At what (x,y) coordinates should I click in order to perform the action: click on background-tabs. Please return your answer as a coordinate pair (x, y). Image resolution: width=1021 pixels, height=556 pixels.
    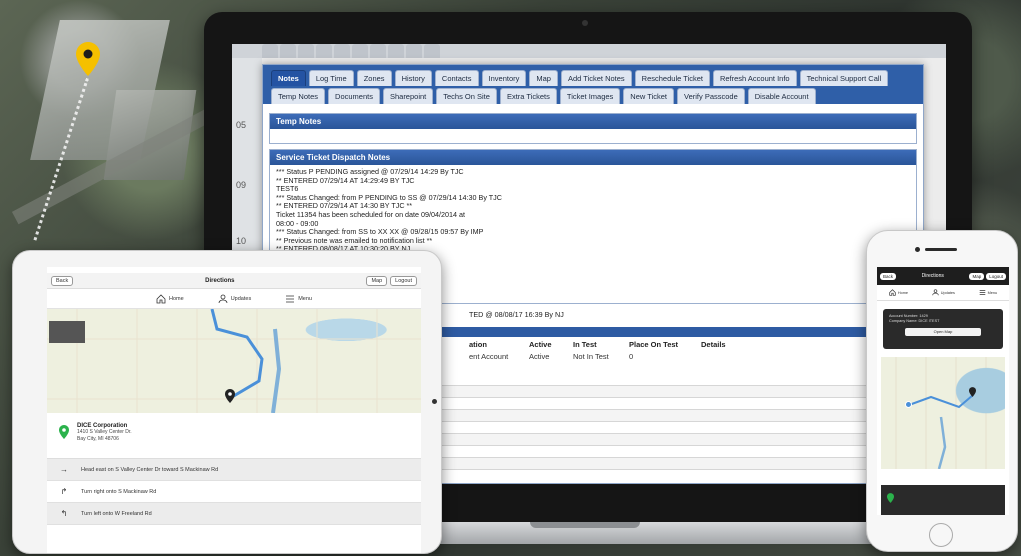
    Looking at the image, I should click on (589, 51).